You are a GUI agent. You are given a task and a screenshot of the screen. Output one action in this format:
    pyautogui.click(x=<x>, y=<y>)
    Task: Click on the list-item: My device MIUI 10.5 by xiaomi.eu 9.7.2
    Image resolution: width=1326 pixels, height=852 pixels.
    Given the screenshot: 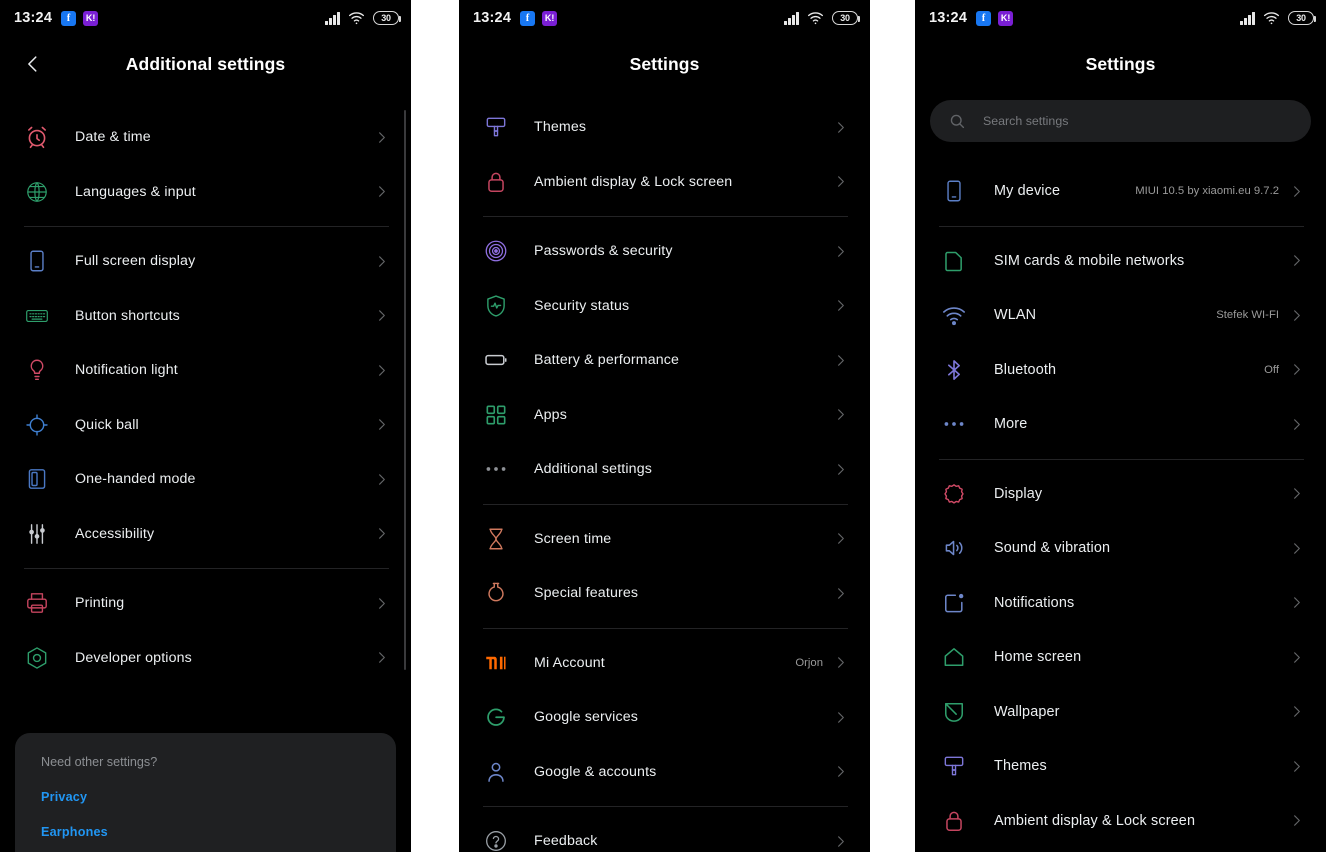 What is the action you would take?
    pyautogui.click(x=1120, y=191)
    